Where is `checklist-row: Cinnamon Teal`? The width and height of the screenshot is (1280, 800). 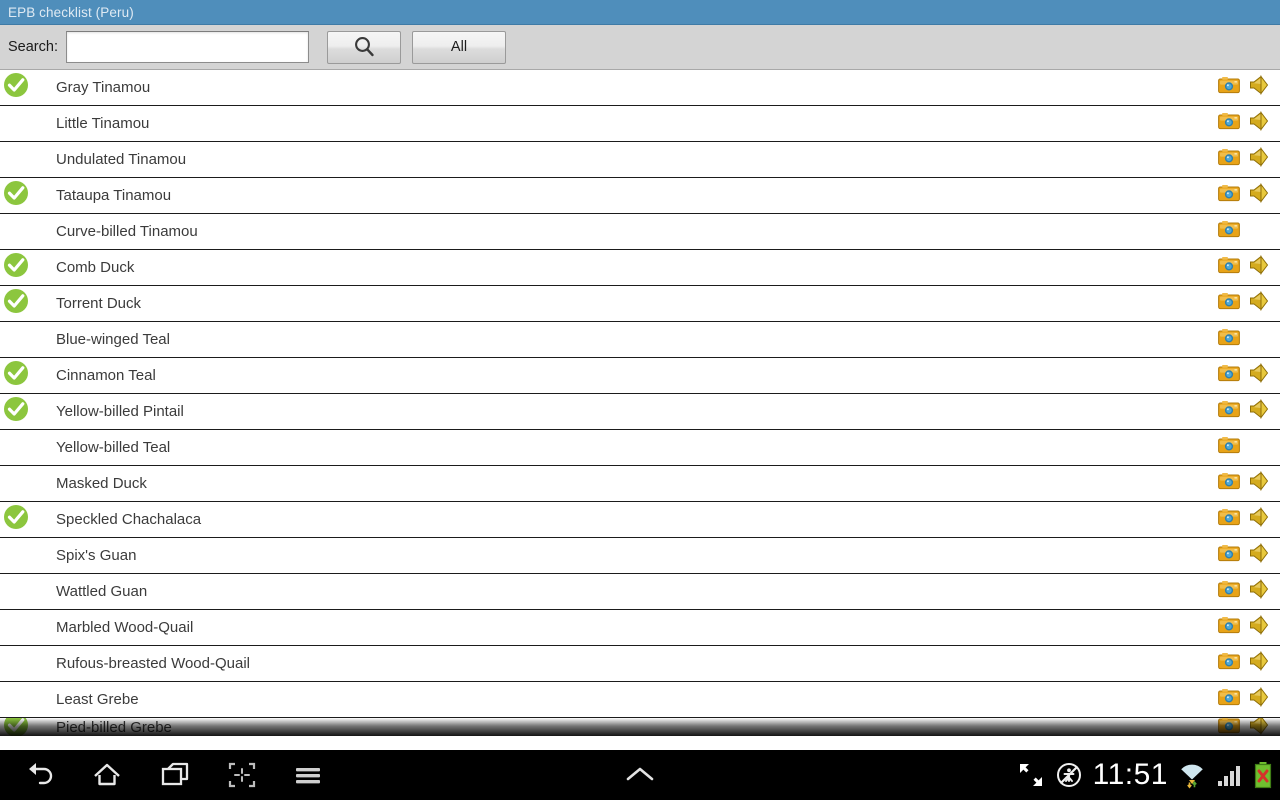 checklist-row: Cinnamon Teal is located at coordinates (640, 376).